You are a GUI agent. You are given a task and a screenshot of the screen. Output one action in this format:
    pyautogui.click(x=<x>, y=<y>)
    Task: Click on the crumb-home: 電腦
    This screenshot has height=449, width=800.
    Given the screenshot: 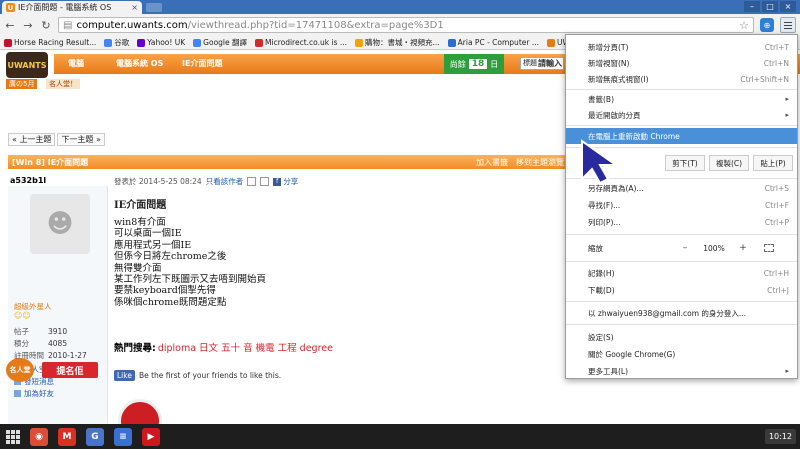 What is the action you would take?
    pyautogui.click(x=76, y=63)
    